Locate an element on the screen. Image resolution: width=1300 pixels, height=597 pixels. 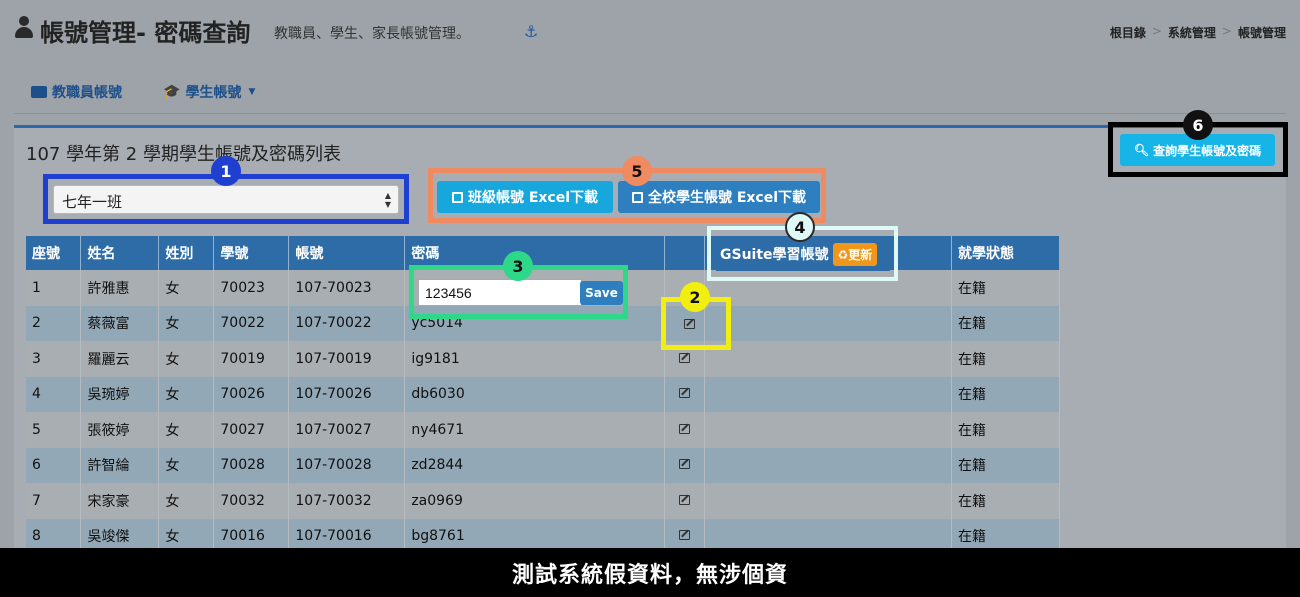
cell-name: 蔡薇富 is located at coordinates (120, 323).